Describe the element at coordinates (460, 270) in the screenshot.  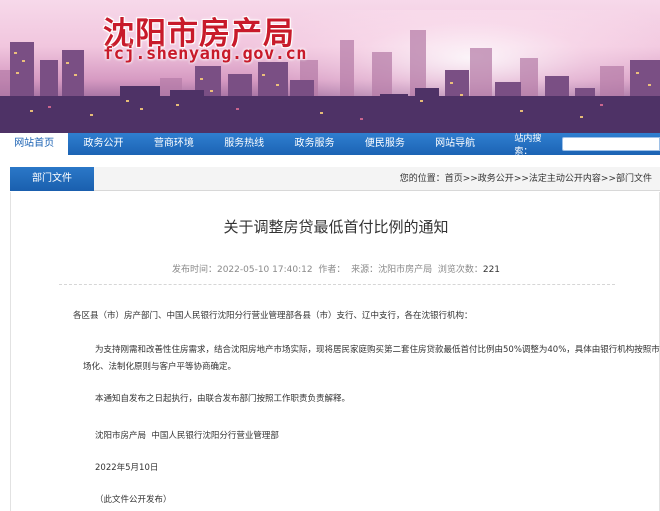
I see `views-label: 浏览次数：` at that location.